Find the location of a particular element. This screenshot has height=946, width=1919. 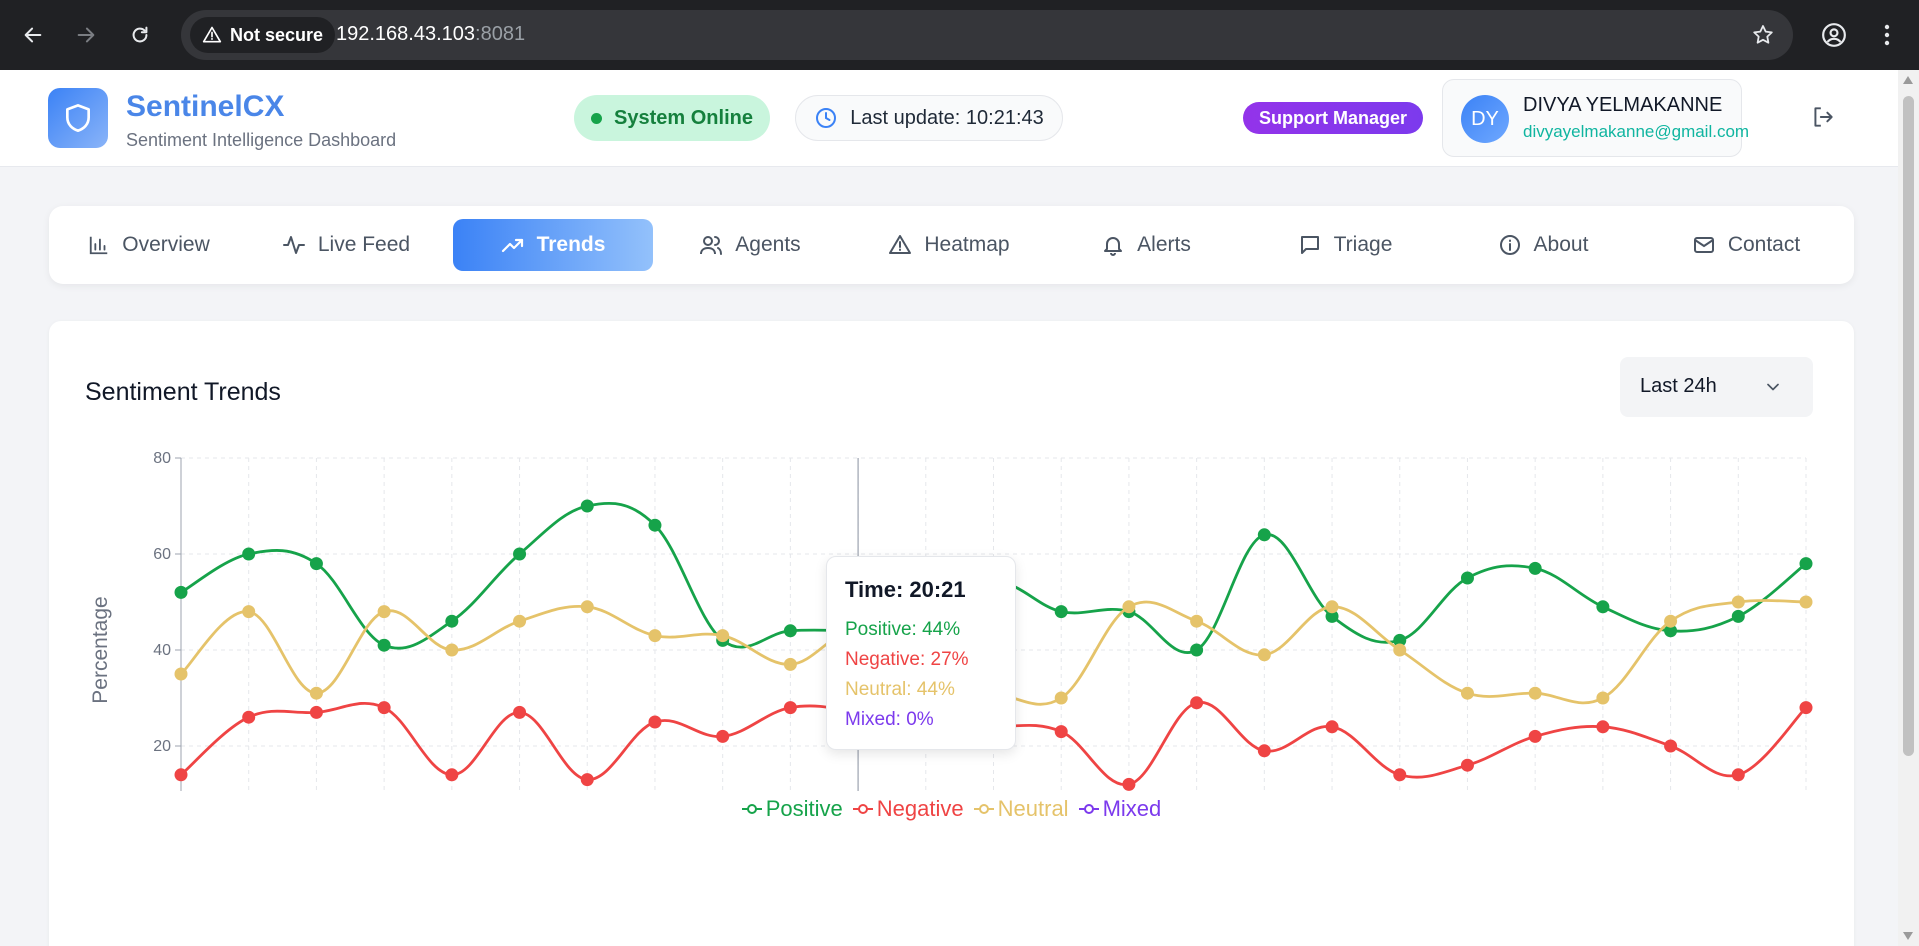

bookmark-star-icon is located at coordinates (1763, 37).